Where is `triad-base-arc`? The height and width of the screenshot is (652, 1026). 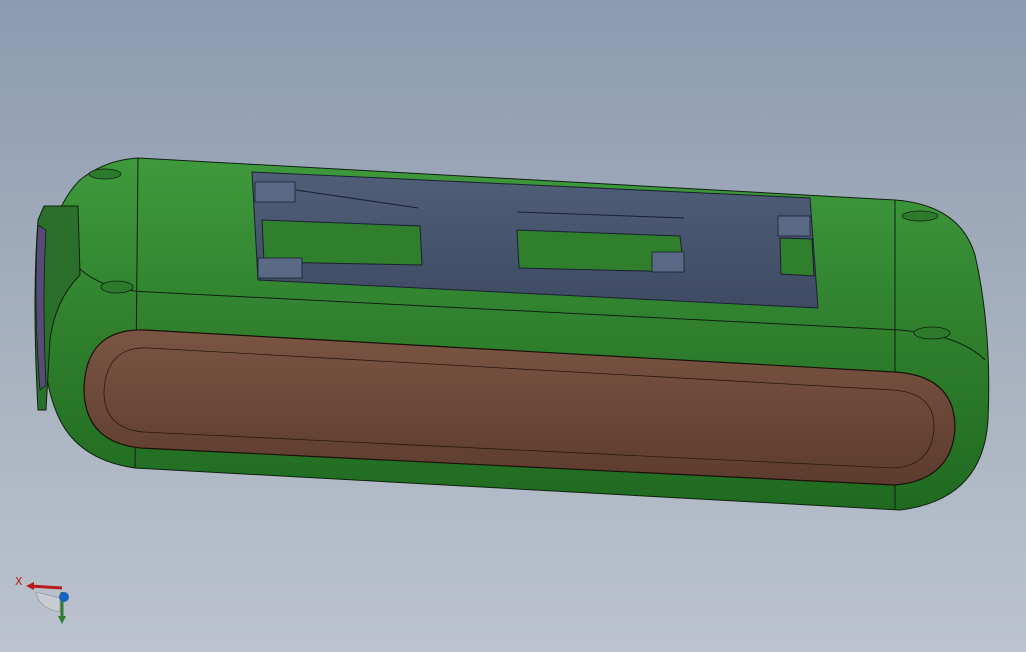
triad-base-arc is located at coordinates (48, 602).